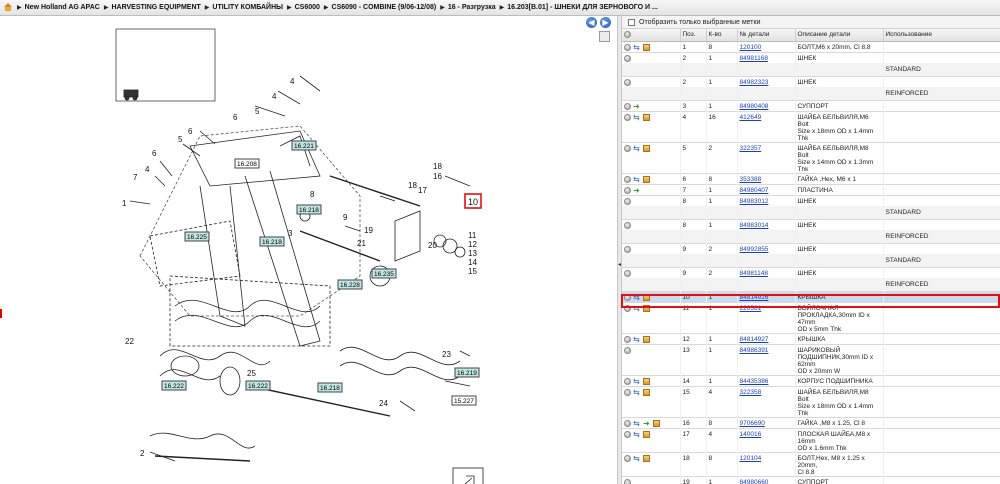 Image resolution: width=1000 pixels, height=484 pixels. Describe the element at coordinates (751, 117) in the screenshot. I see `part-number-link: 412649` at that location.